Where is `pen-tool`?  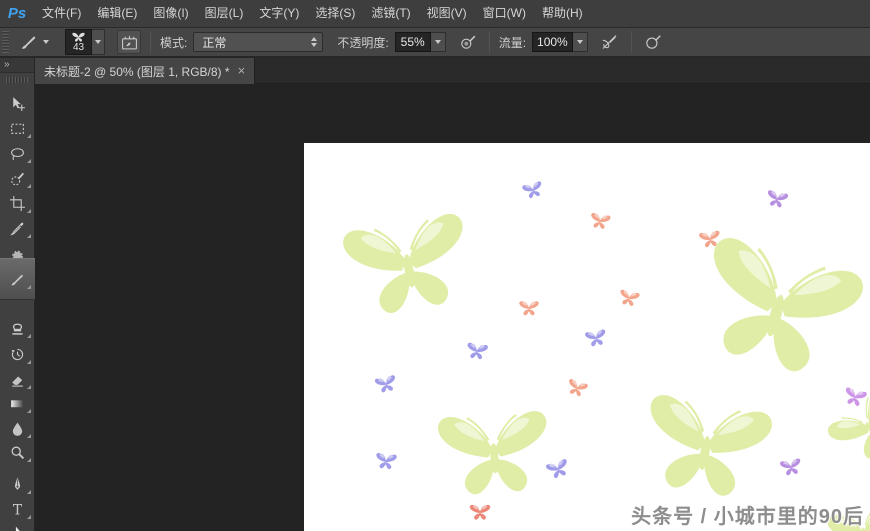 pen-tool is located at coordinates (17, 484).